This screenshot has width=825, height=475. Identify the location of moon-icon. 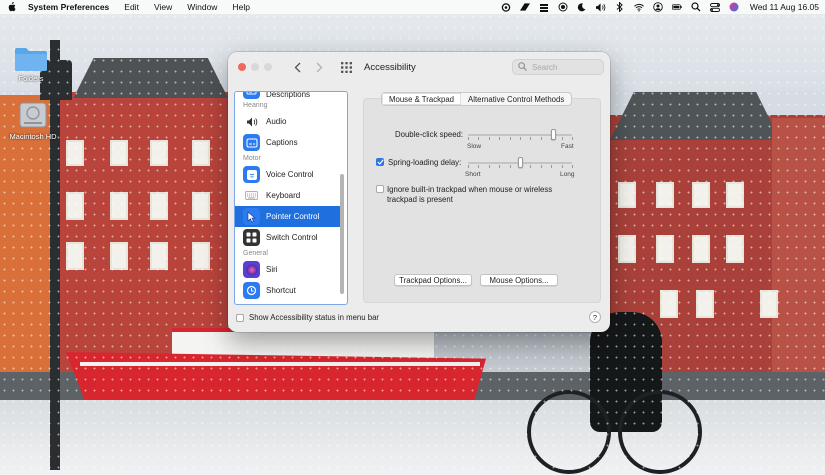
(582, 7).